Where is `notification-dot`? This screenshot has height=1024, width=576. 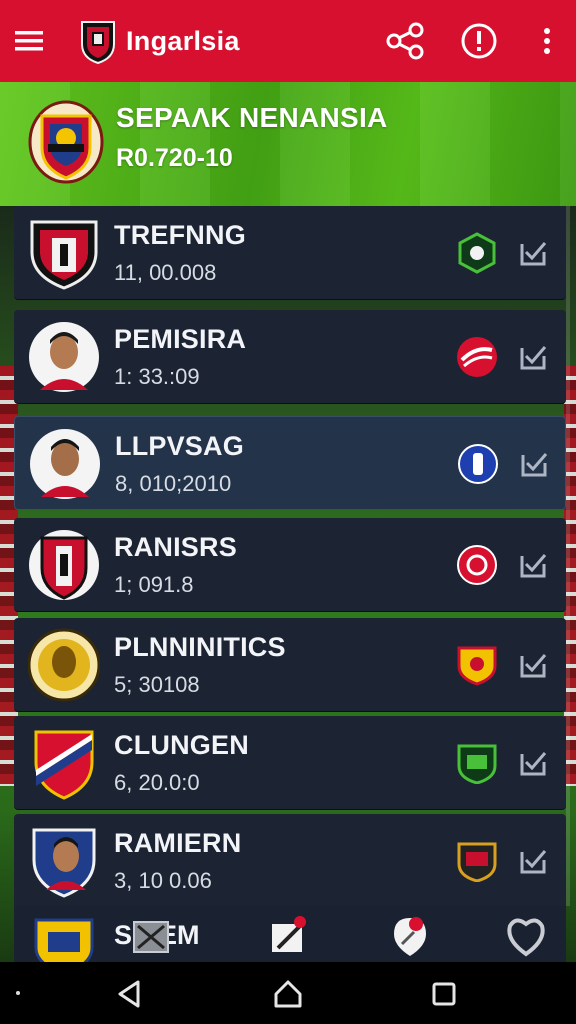
notification-dot is located at coordinates (18, 993).